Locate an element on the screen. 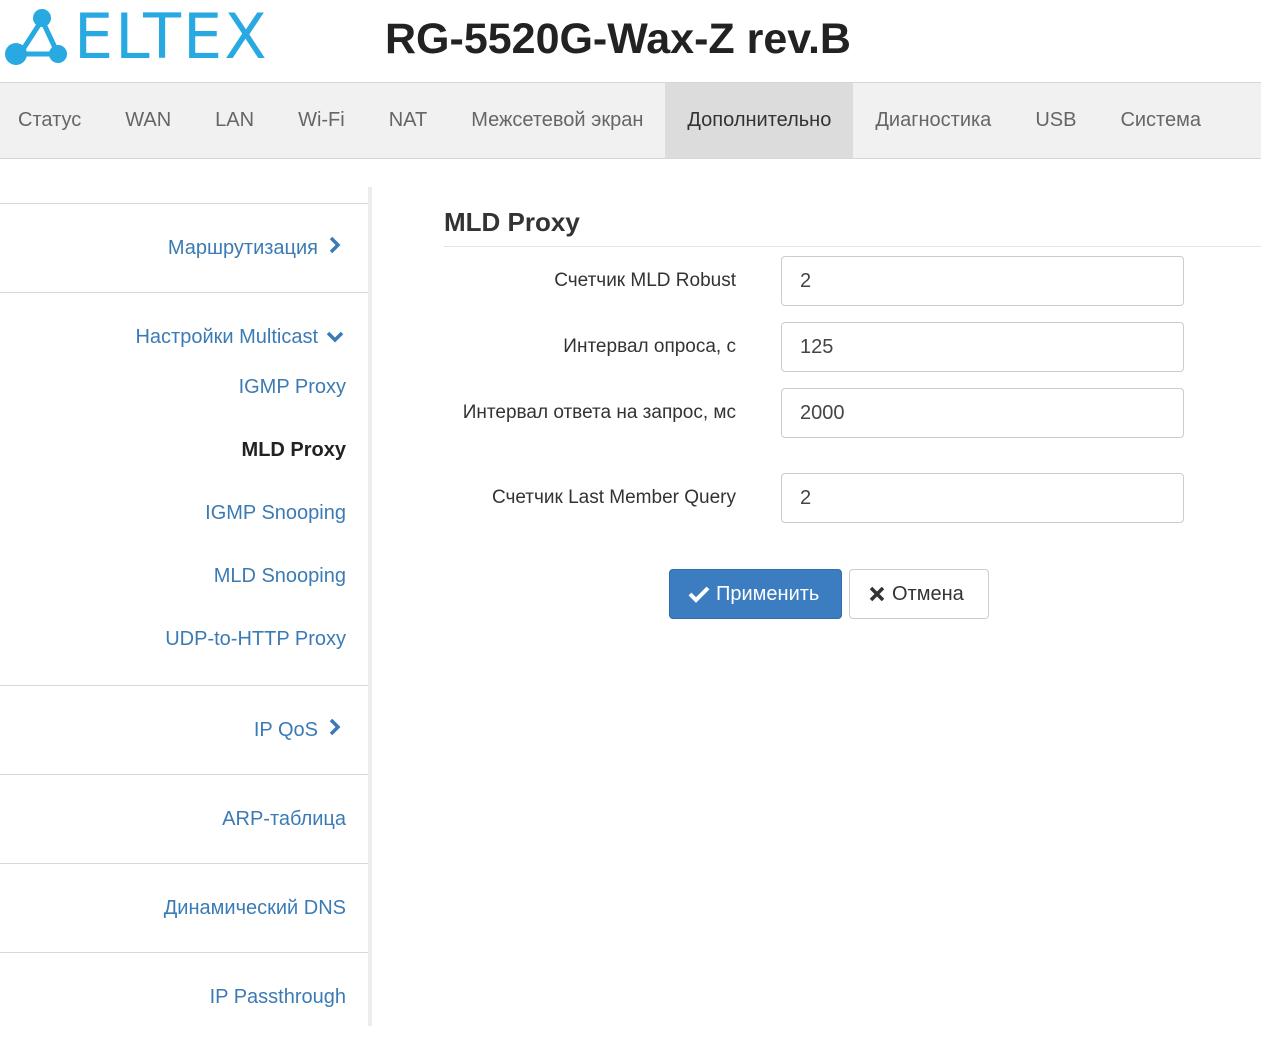 This screenshot has width=1261, height=1041. page-title: MLD Proxy is located at coordinates (852, 225).